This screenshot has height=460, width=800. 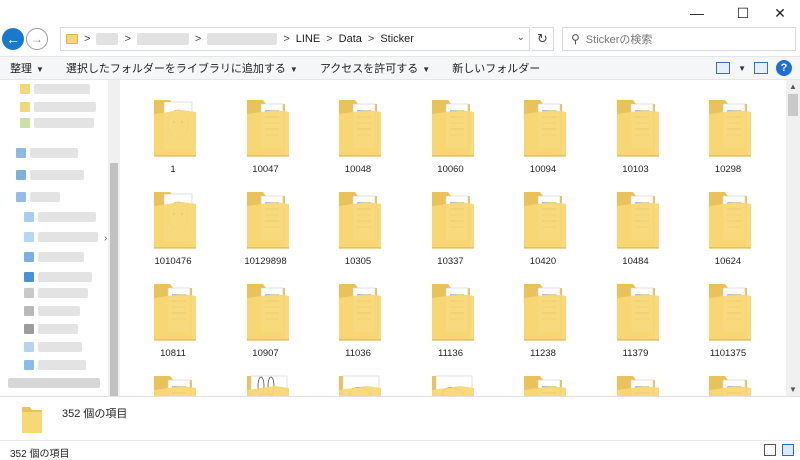 I want to click on minimize-button: —, so click(x=697, y=13).